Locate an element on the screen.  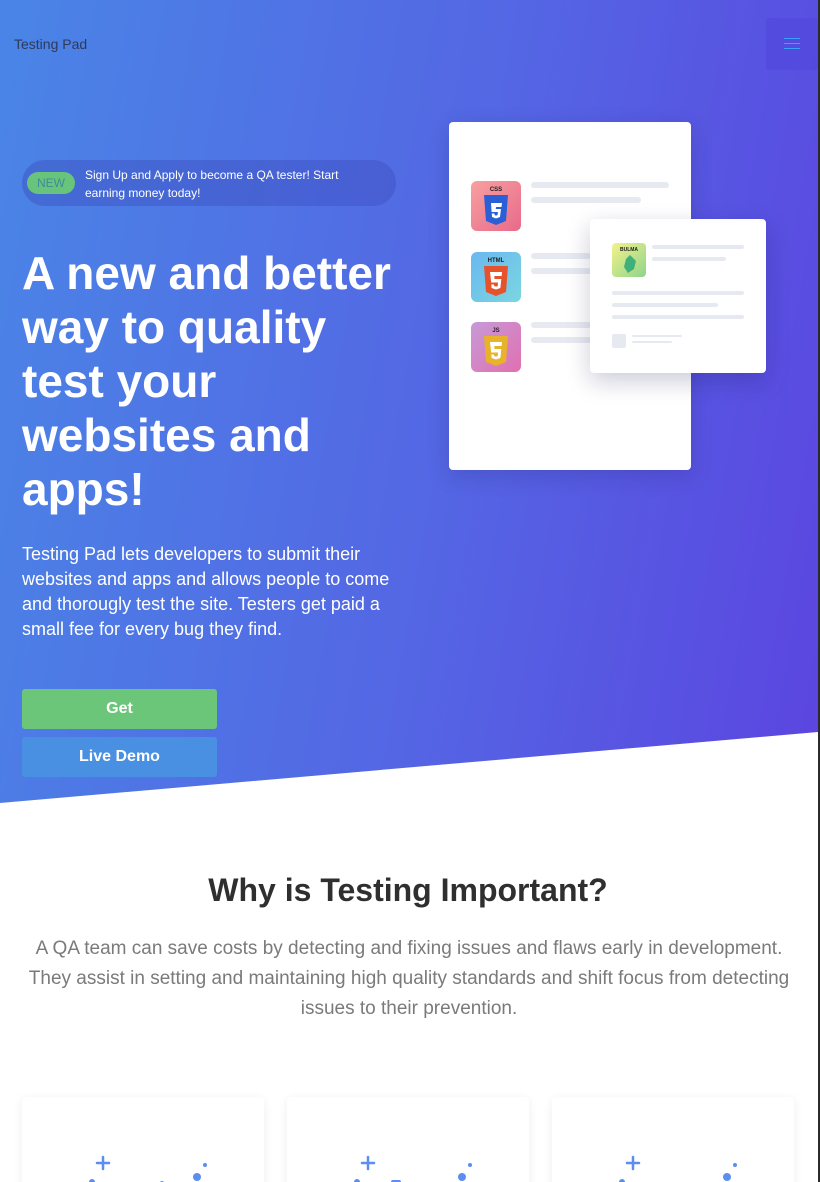
brand-logo: Testing Pad is located at coordinates (50, 44).